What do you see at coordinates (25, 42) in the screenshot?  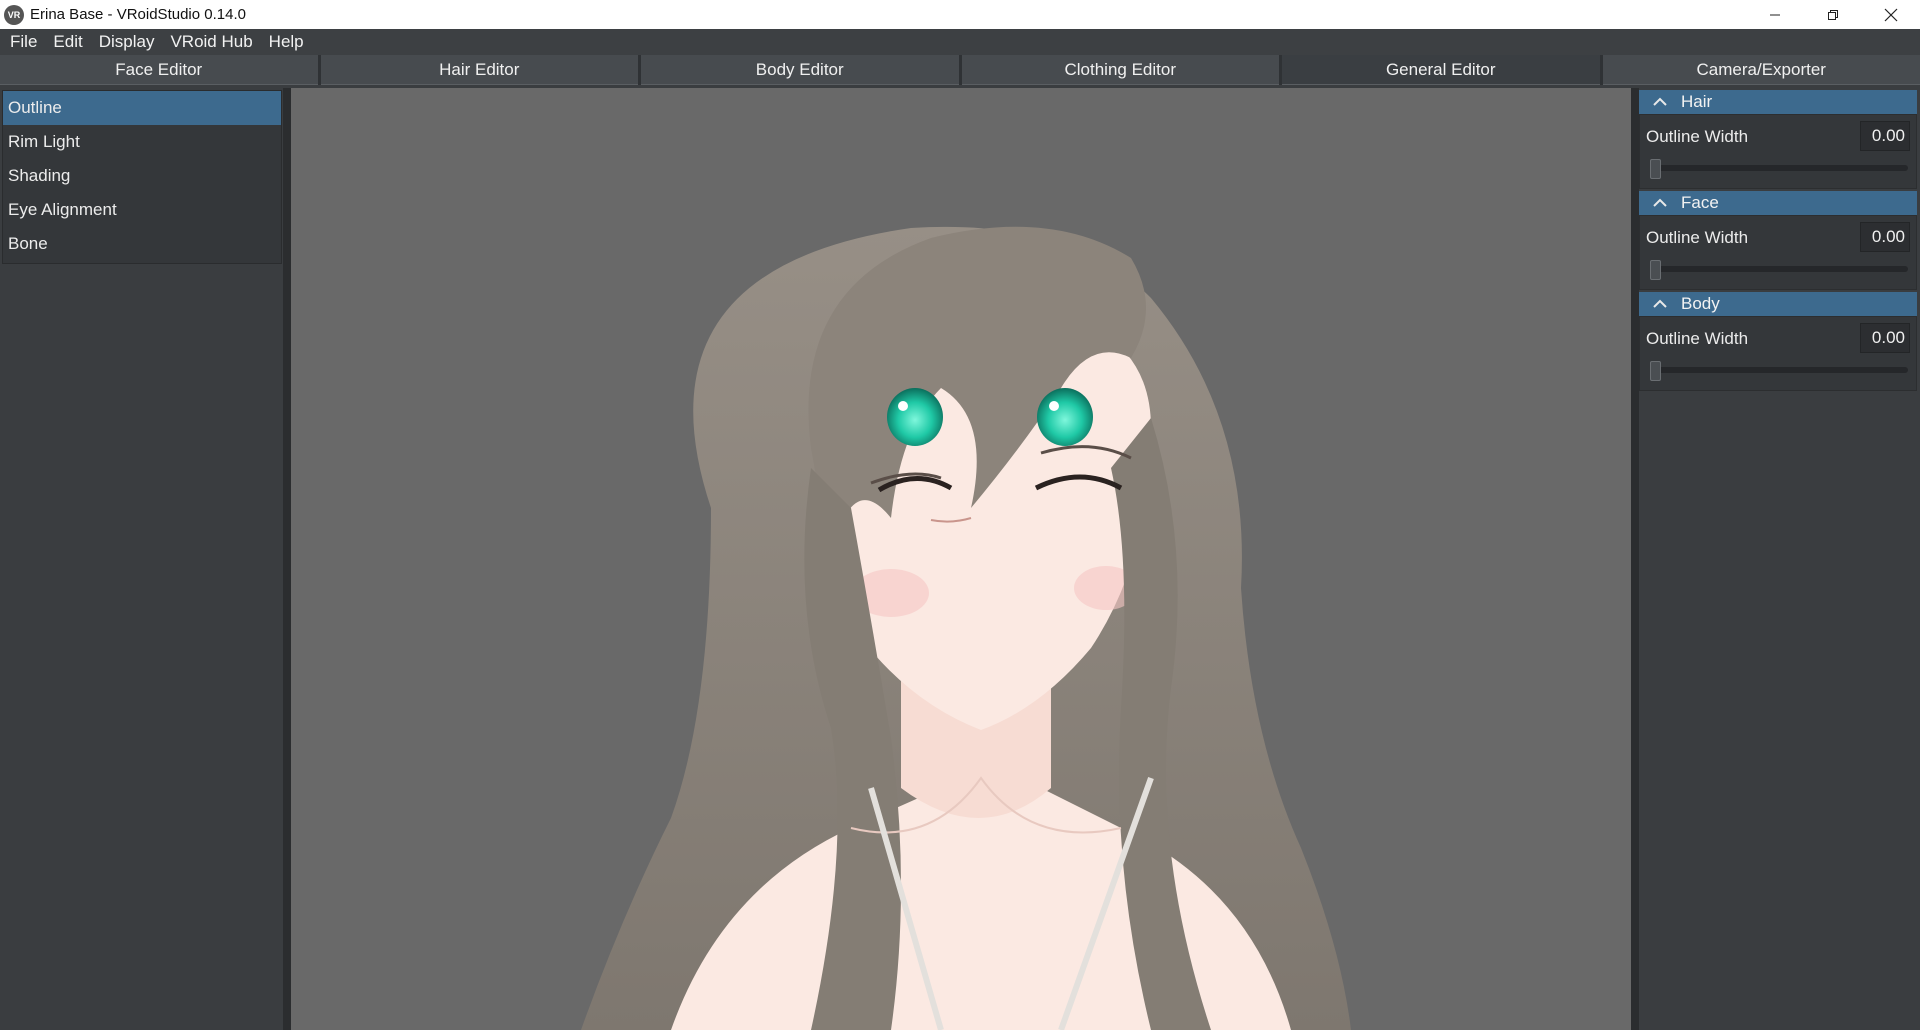 I see `menu-file: File` at bounding box center [25, 42].